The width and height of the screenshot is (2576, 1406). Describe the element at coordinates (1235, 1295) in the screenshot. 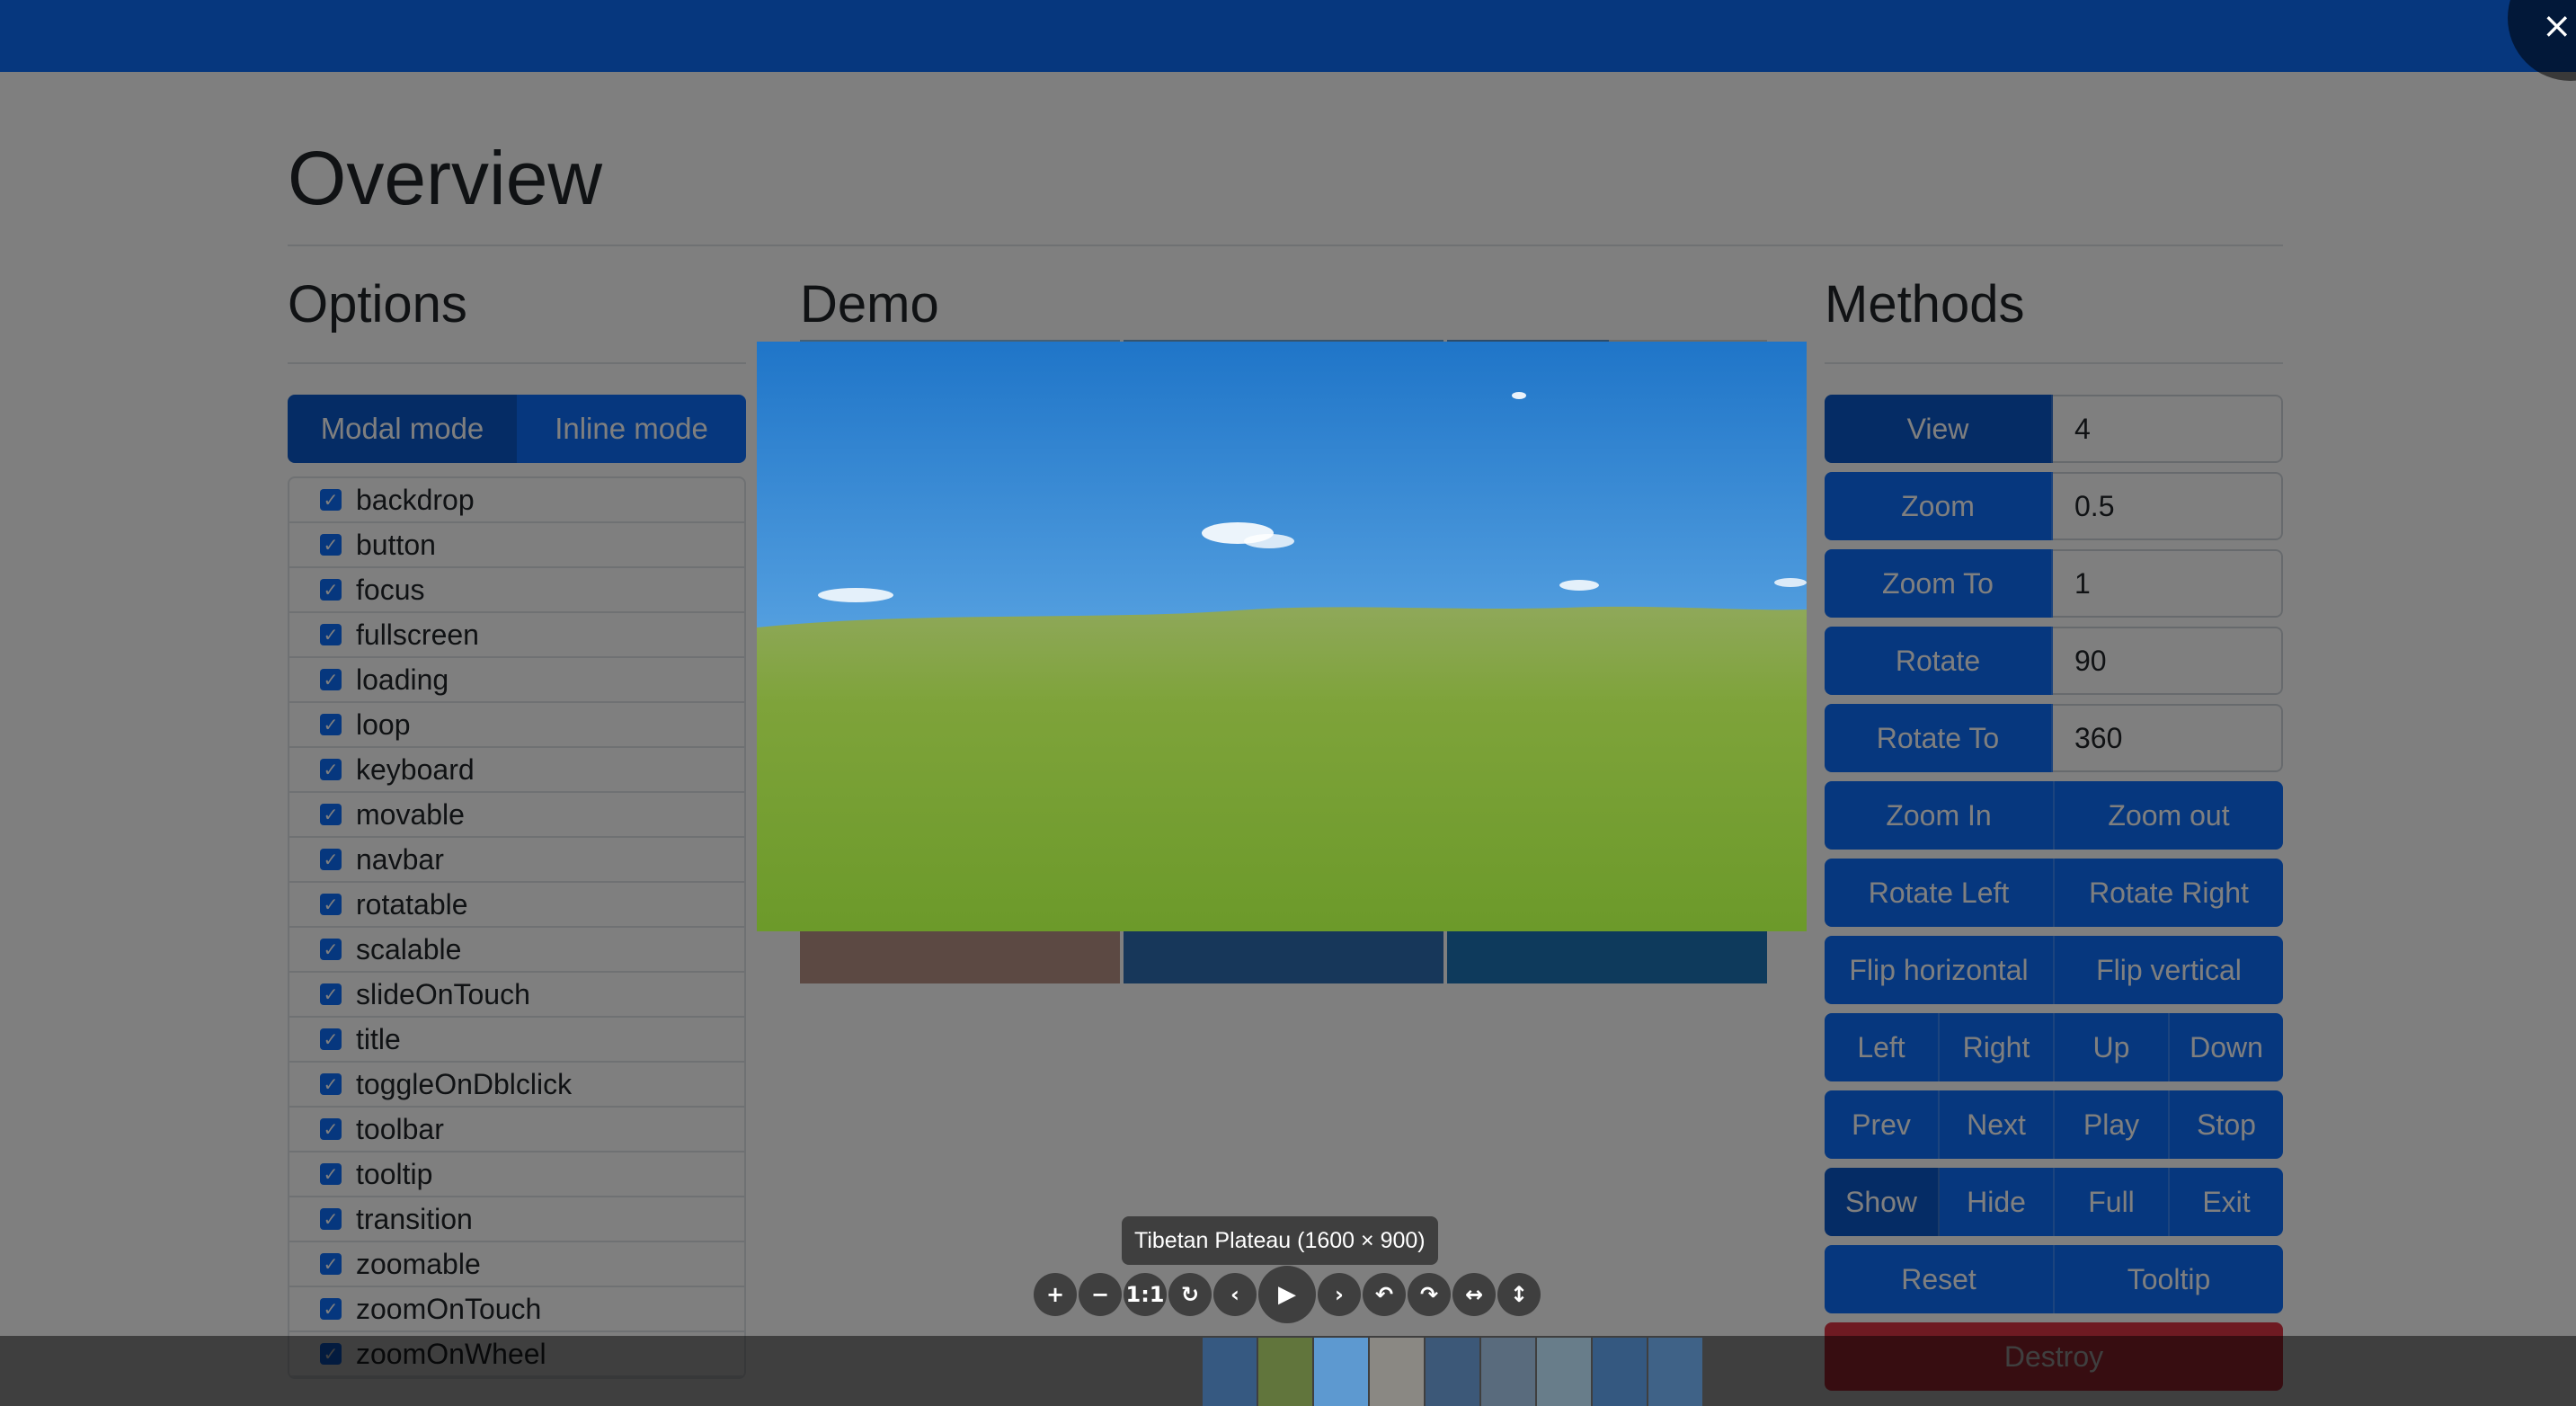

I see `prev-icon: ‹` at that location.